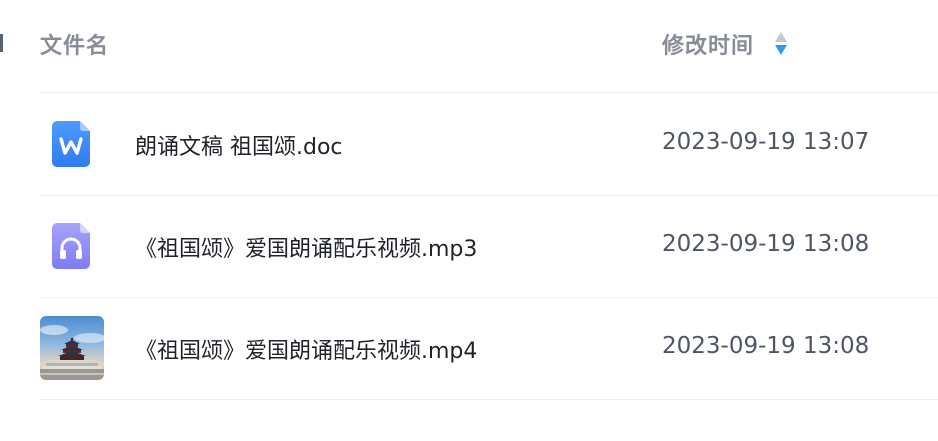 Image resolution: width=938 pixels, height=441 pixels. Describe the element at coordinates (781, 50) in the screenshot. I see `sort-descending-arrow` at that location.